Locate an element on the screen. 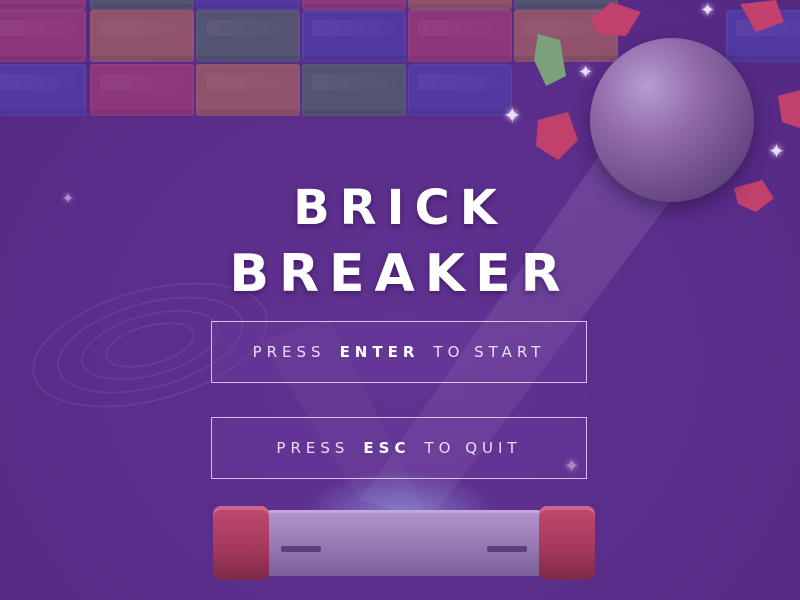 The height and width of the screenshot is (600, 800). paddle-cap-left is located at coordinates (241, 543).